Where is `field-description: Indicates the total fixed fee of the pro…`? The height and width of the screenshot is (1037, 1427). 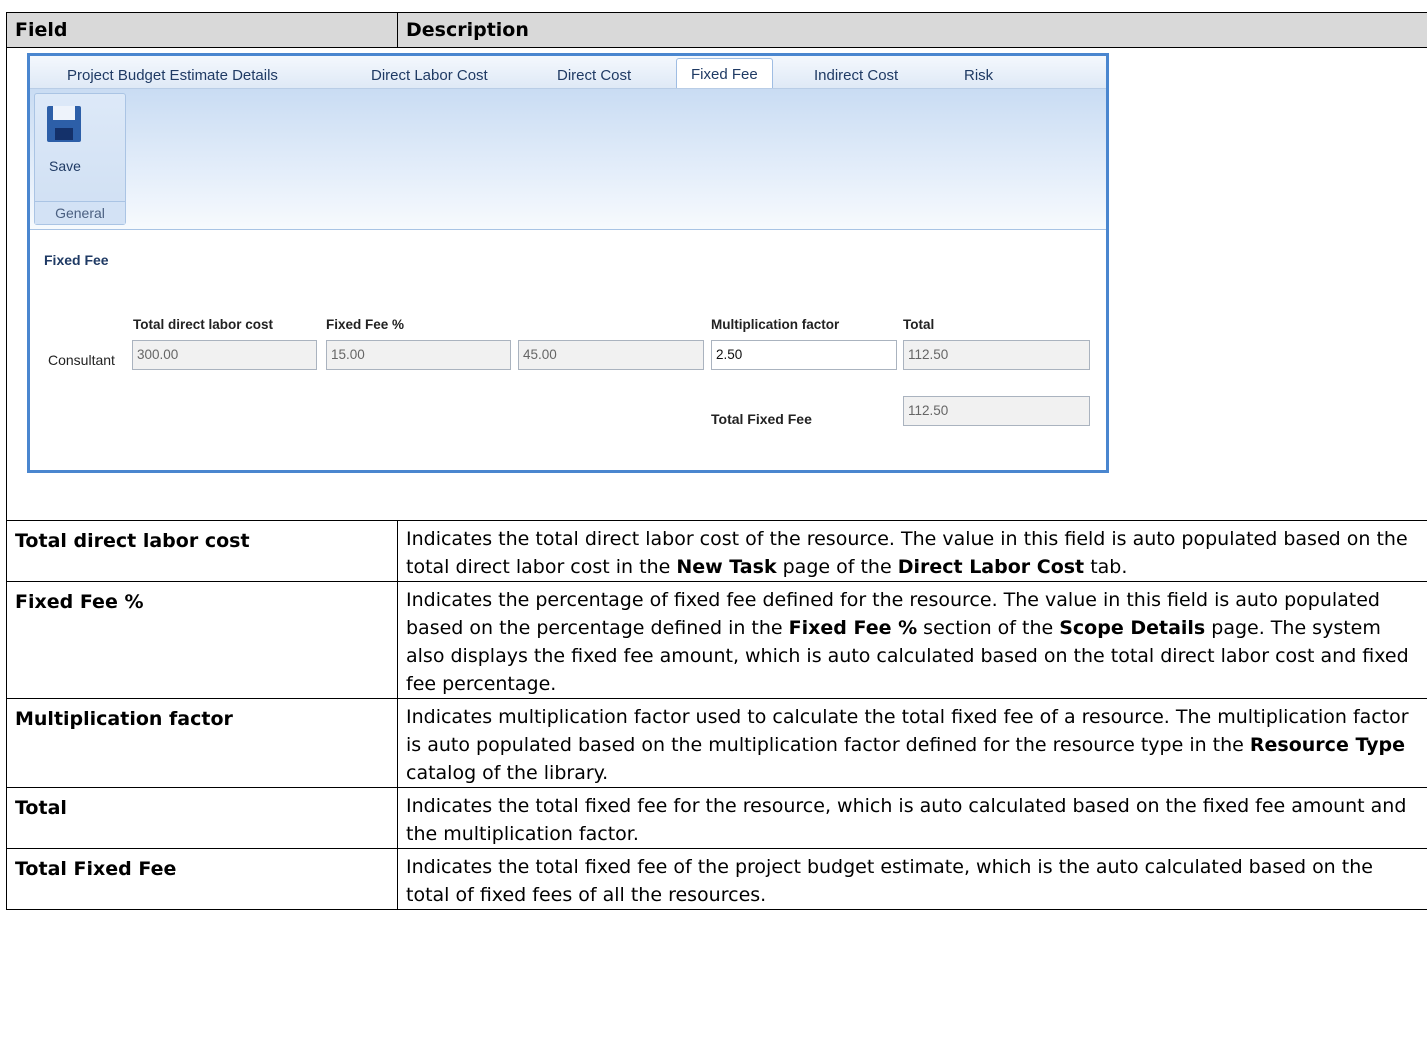 field-description: Indicates the total fixed fee of the pro… is located at coordinates (912, 879).